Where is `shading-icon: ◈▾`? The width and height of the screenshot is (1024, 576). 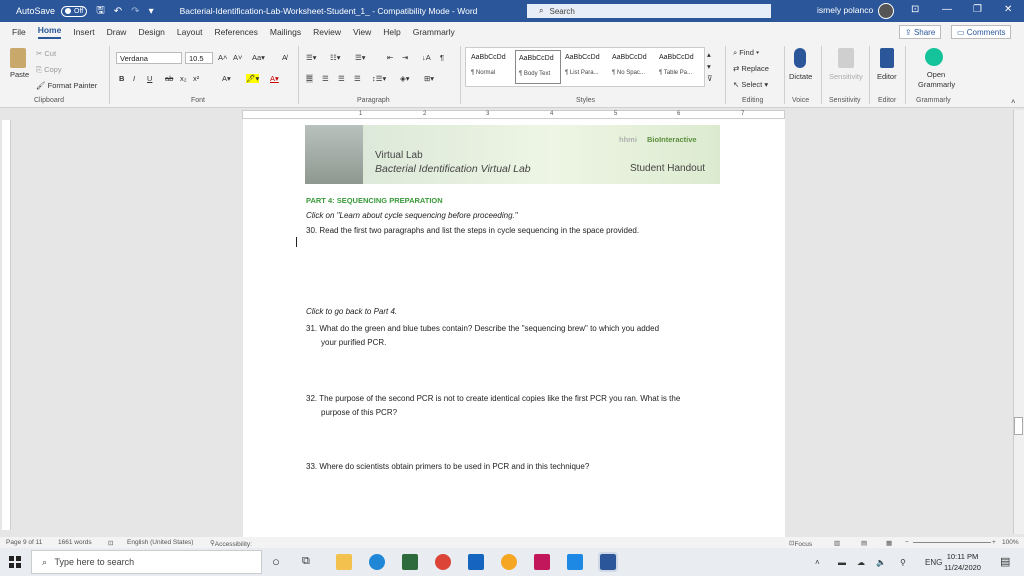
shading-icon: ◈▾ is located at coordinates (405, 78).